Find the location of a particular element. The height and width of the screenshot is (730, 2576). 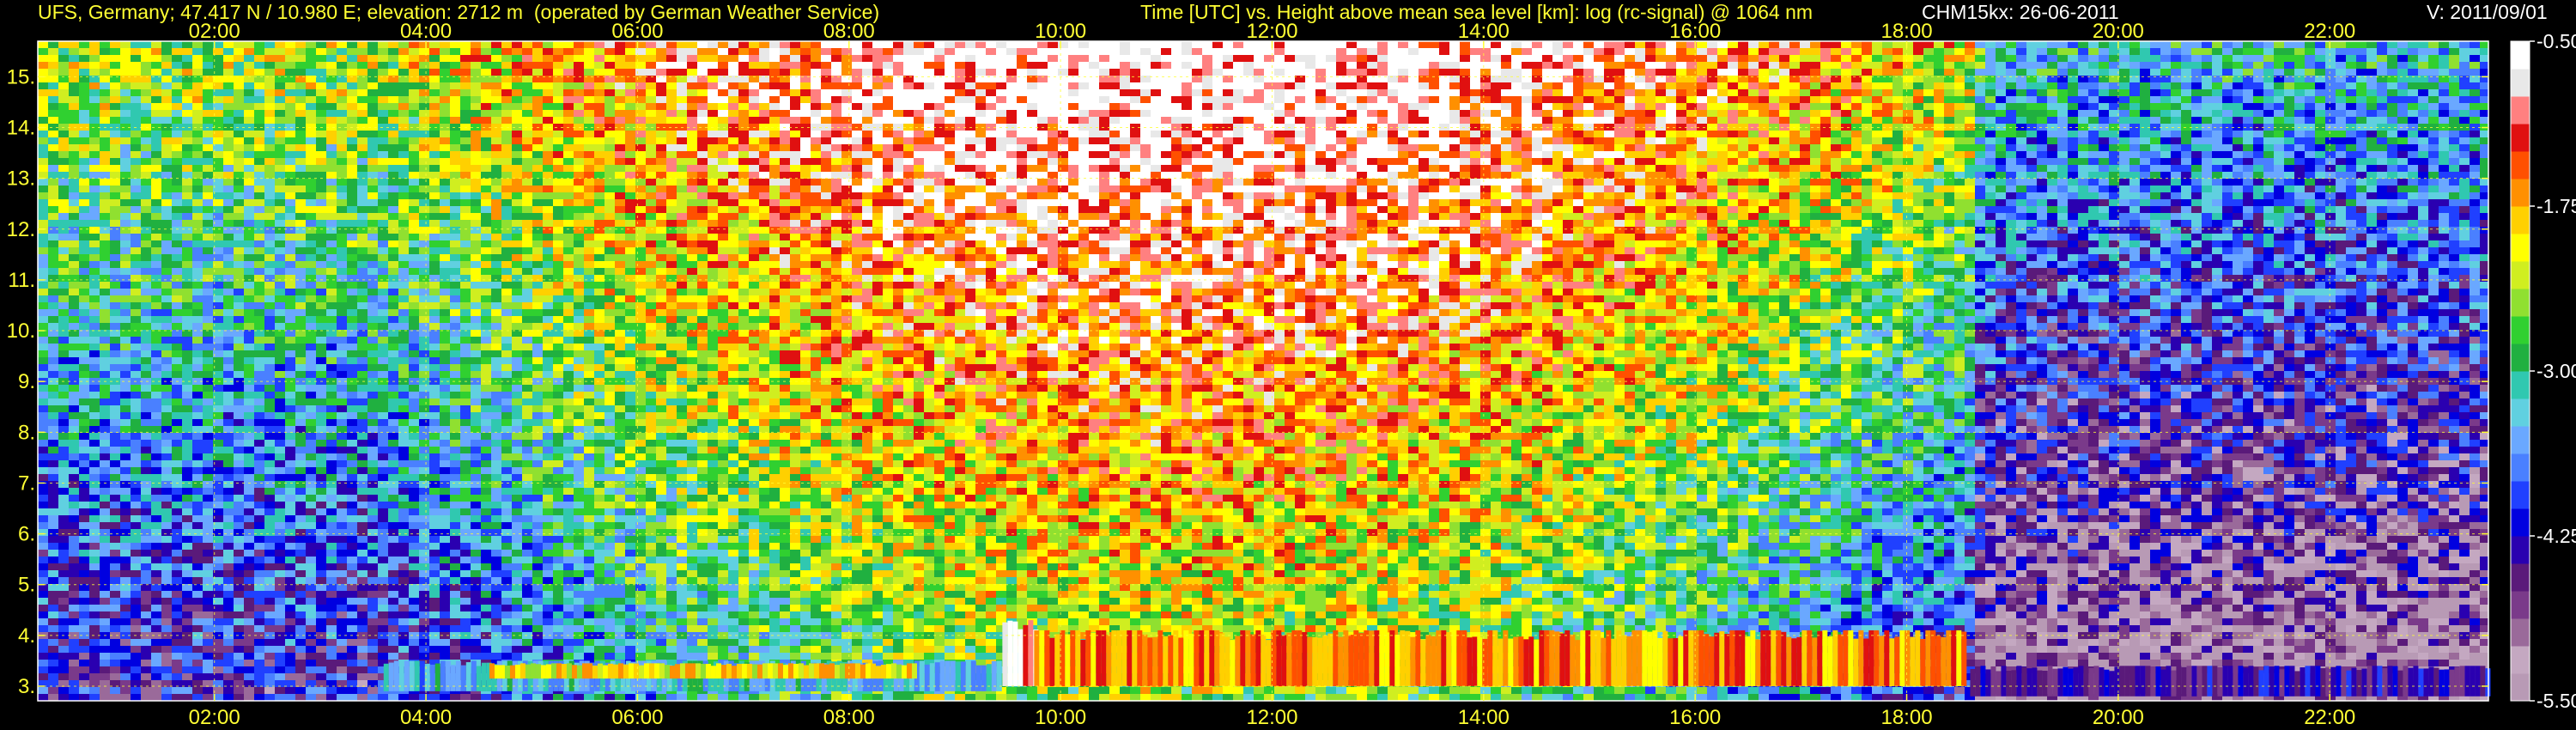

y-tick-label: 13. is located at coordinates (21, 179).